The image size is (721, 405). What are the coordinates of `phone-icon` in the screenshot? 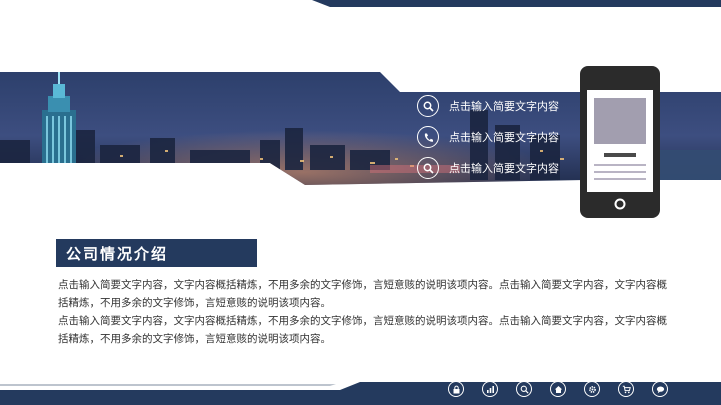 It's located at (428, 137).